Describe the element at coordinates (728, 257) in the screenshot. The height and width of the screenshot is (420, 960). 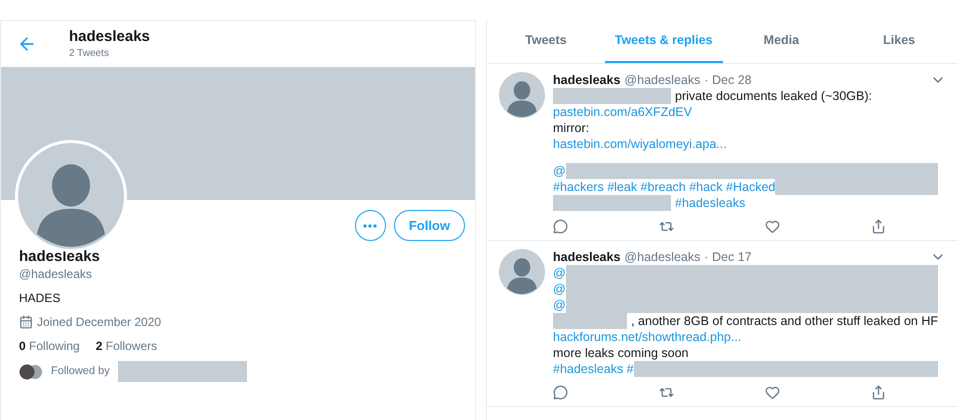
I see `tweet-date: · Dec 17` at that location.